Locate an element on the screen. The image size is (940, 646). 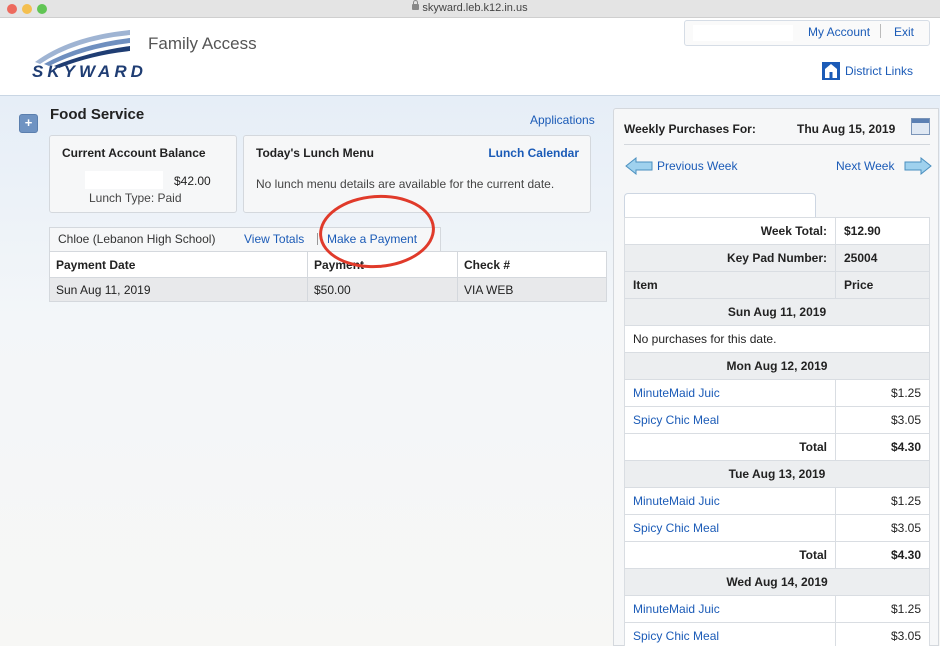
previous-week-link: Previous Week is located at coordinates (697, 166).